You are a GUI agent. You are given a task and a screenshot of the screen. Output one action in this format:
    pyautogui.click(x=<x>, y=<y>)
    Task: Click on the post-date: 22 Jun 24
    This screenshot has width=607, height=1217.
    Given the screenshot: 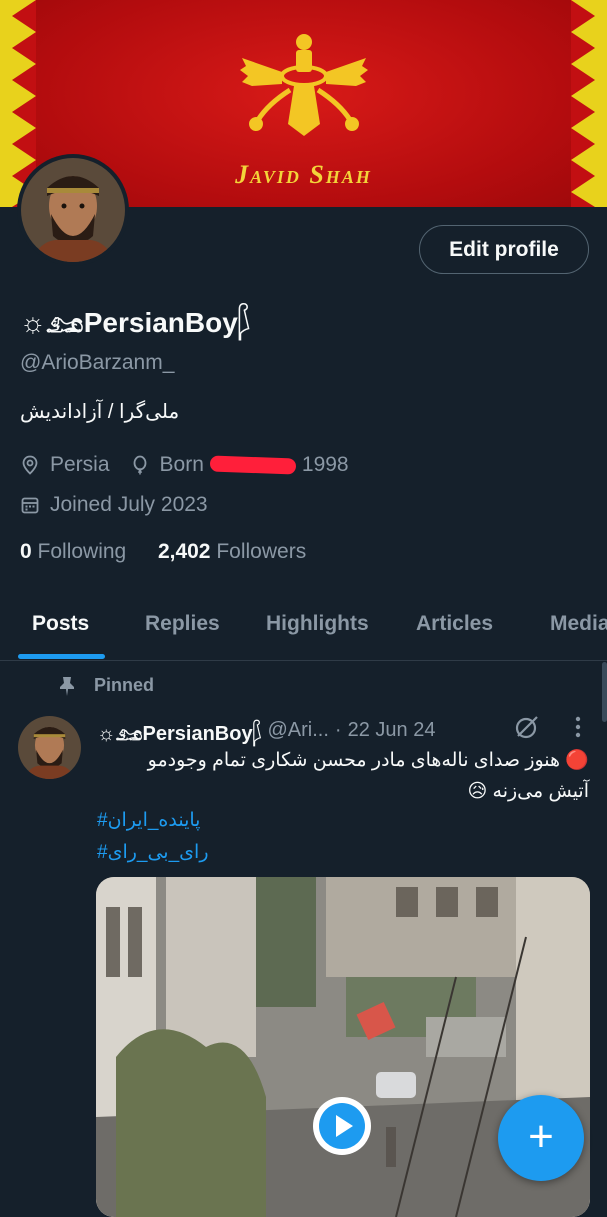 What is the action you would take?
    pyautogui.click(x=392, y=730)
    